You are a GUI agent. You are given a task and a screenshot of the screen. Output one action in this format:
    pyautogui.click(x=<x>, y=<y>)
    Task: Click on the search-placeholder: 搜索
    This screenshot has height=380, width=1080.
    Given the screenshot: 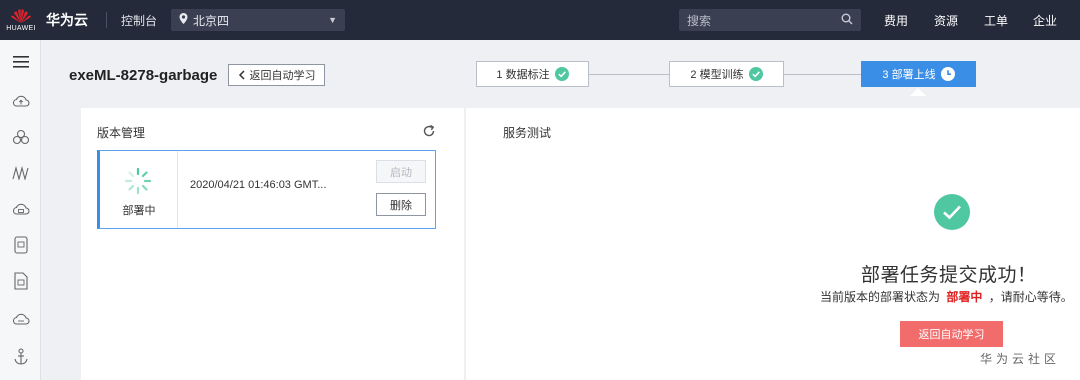 What is the action you would take?
    pyautogui.click(x=699, y=20)
    